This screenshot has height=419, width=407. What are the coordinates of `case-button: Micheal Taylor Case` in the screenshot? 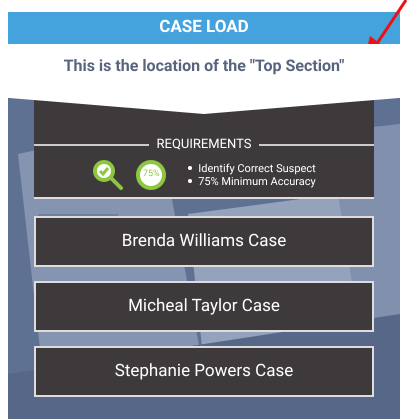 It's located at (204, 306).